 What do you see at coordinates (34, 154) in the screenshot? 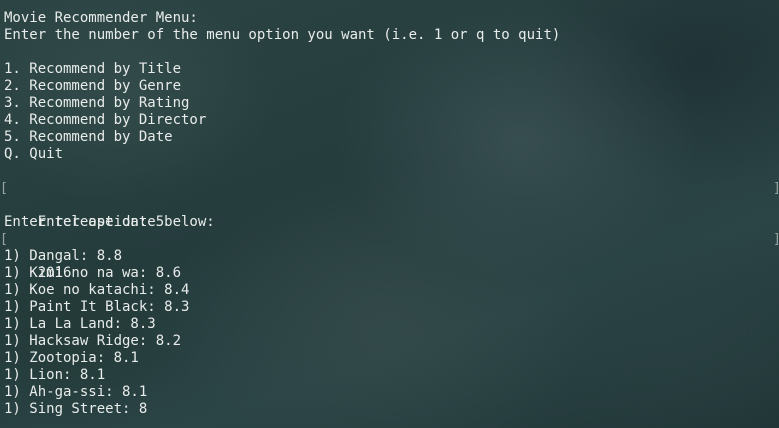
I see `menu-item-quit: Q. Quit` at bounding box center [34, 154].